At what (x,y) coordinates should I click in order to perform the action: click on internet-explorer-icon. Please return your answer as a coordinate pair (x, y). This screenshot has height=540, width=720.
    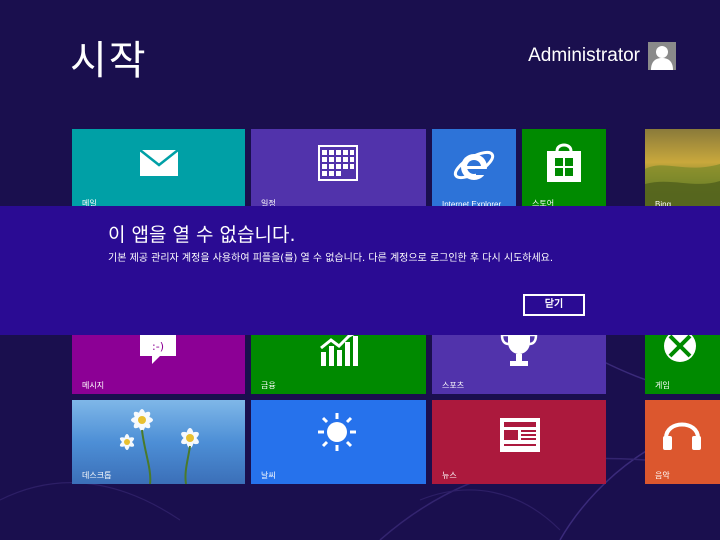
    Looking at the image, I should click on (474, 165).